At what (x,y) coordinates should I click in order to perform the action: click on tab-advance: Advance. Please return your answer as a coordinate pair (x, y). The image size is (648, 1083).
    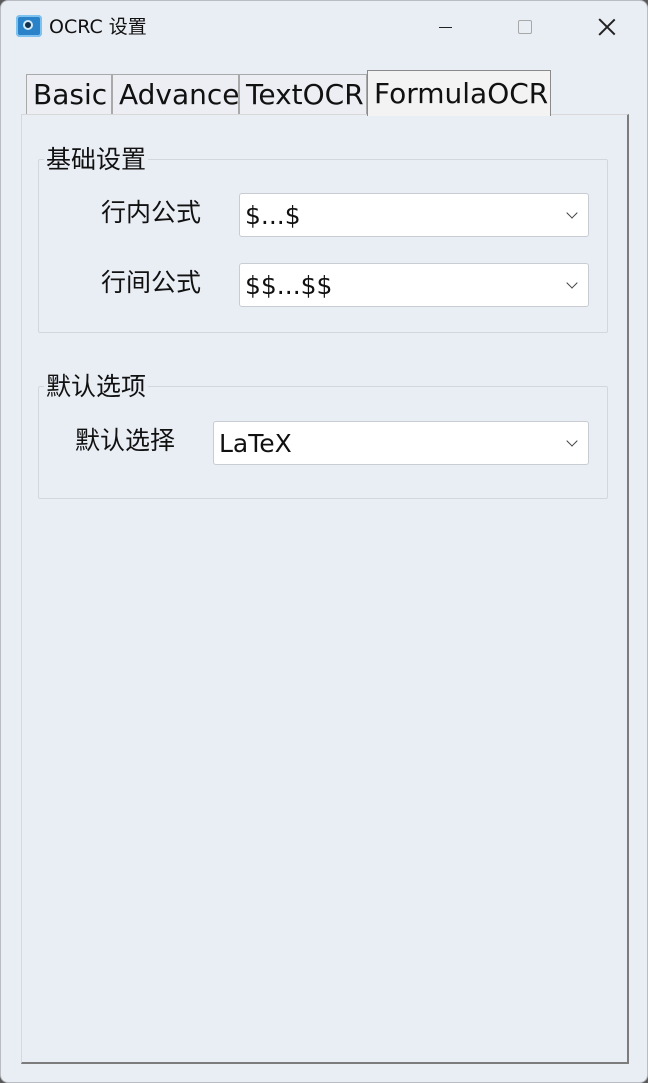
    Looking at the image, I should click on (176, 94).